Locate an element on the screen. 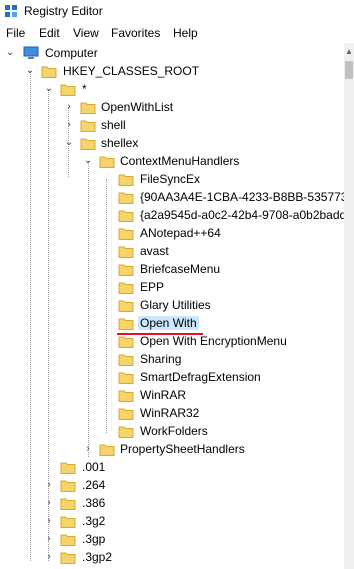 The width and height of the screenshot is (354, 569). tree-node-handler: WinRAR is located at coordinates (172, 395).